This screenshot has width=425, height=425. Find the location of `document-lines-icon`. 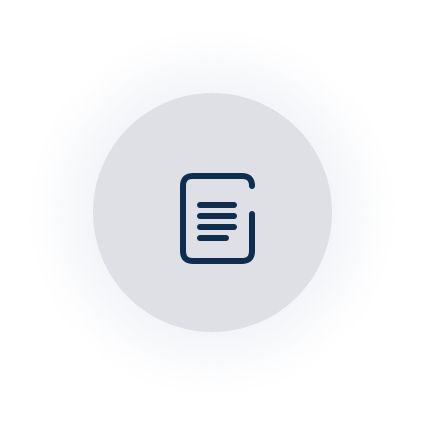

document-lines-icon is located at coordinates (217, 218).